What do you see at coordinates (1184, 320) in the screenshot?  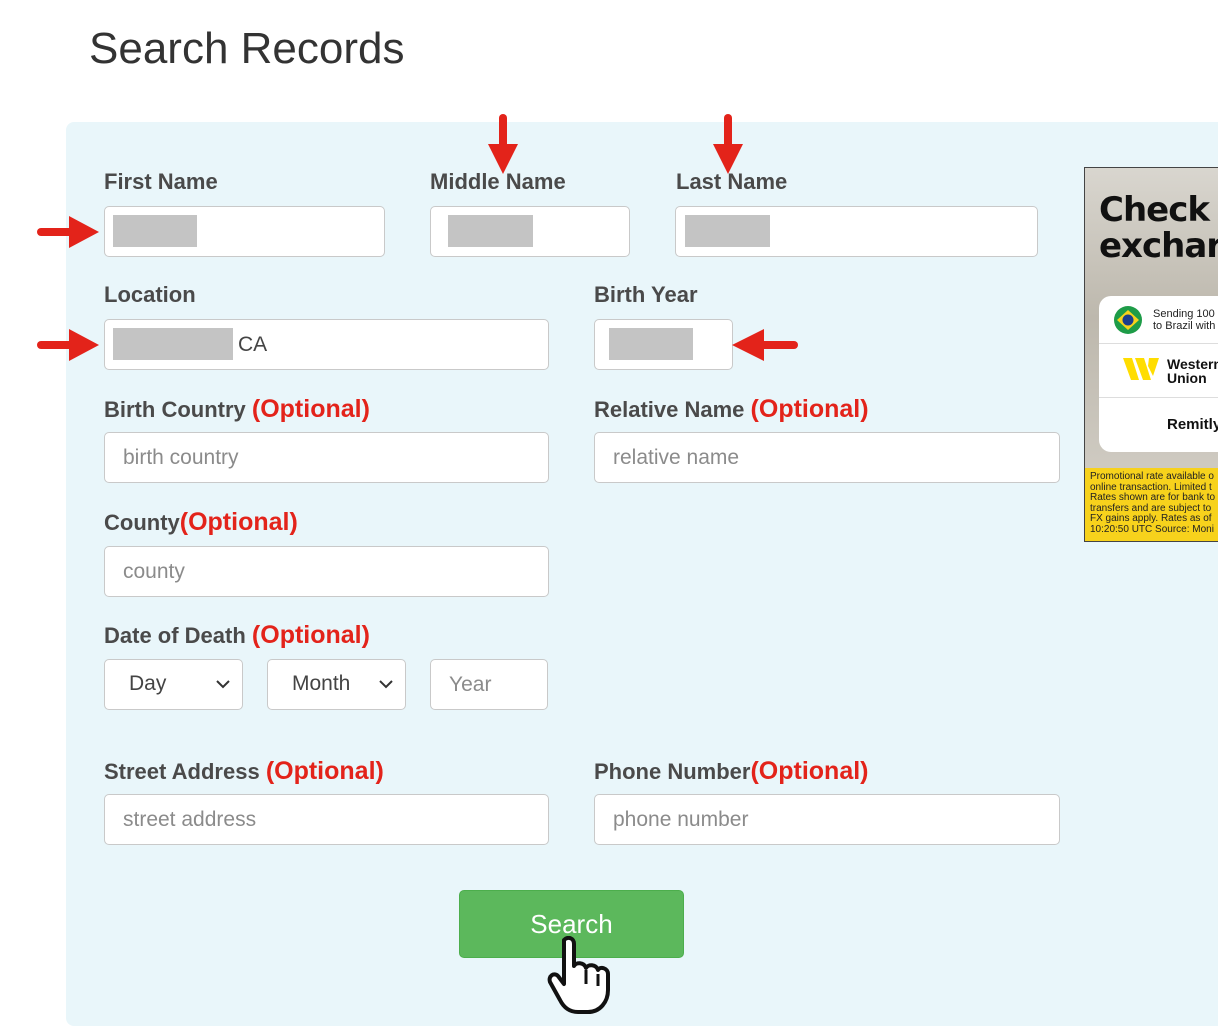 I see `ad-sending-text: Sending 100 to Brazil with` at bounding box center [1184, 320].